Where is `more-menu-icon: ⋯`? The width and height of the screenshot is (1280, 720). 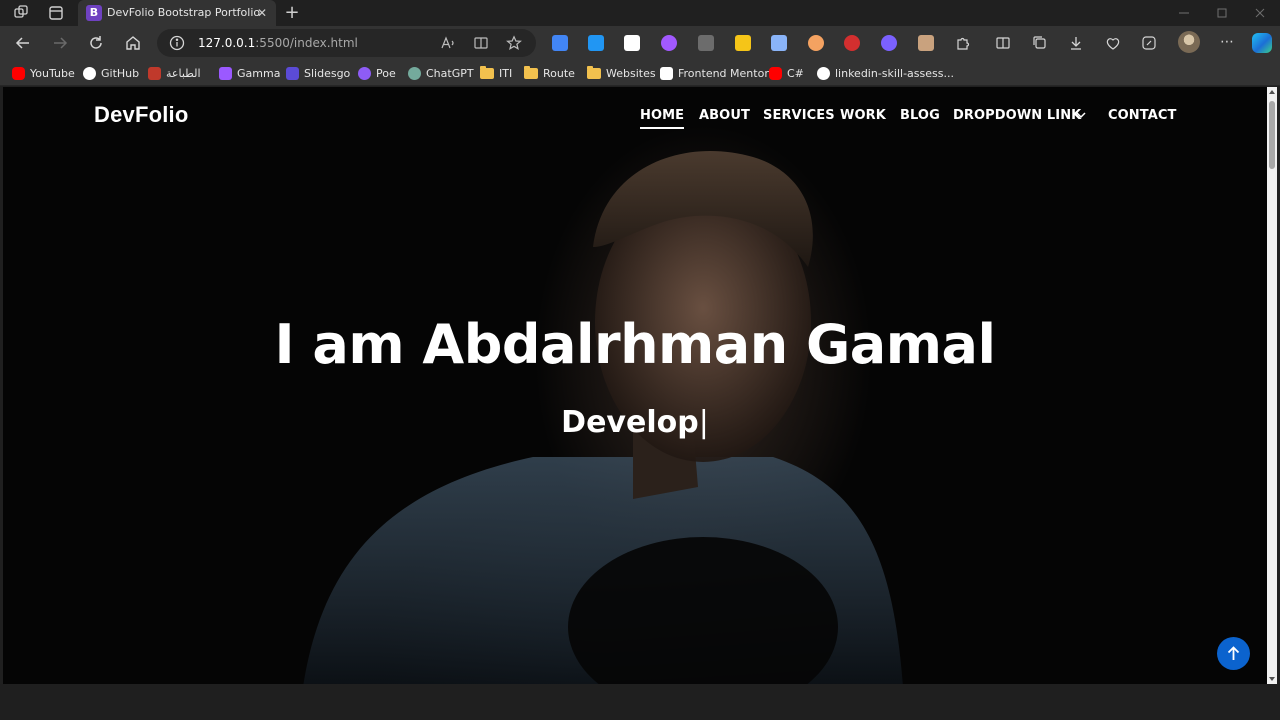 more-menu-icon: ⋯ is located at coordinates (1227, 42).